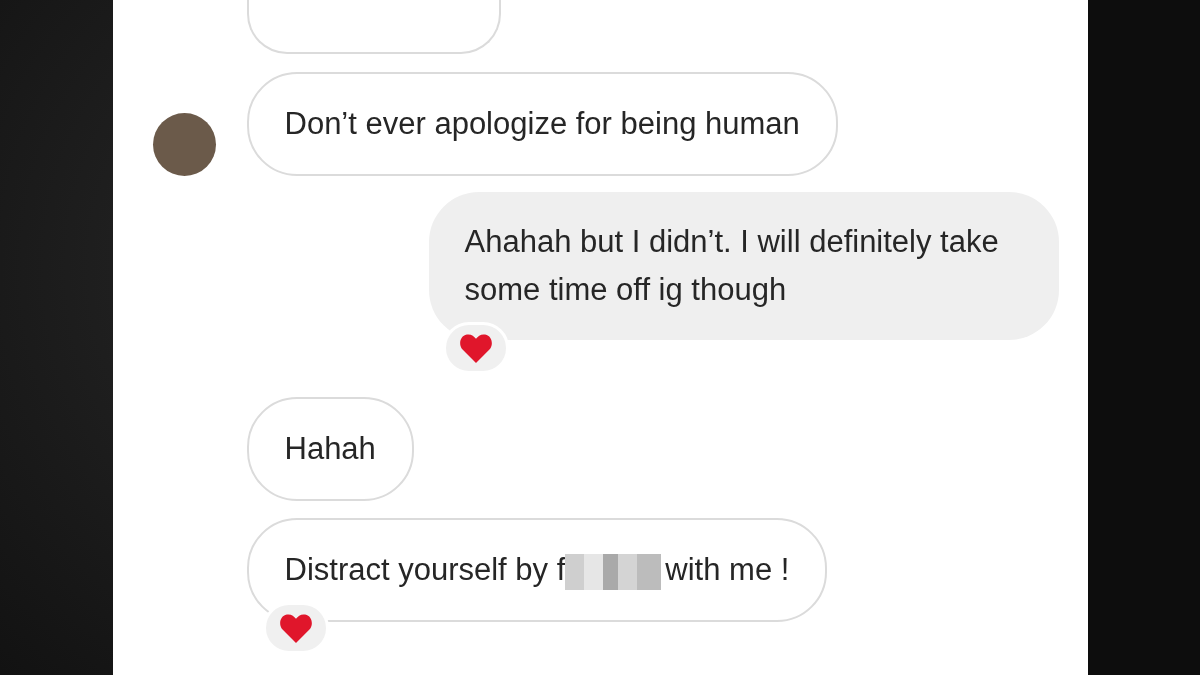 The height and width of the screenshot is (675, 1200). Describe the element at coordinates (330, 448) in the screenshot. I see `message-text: Hahah` at that location.